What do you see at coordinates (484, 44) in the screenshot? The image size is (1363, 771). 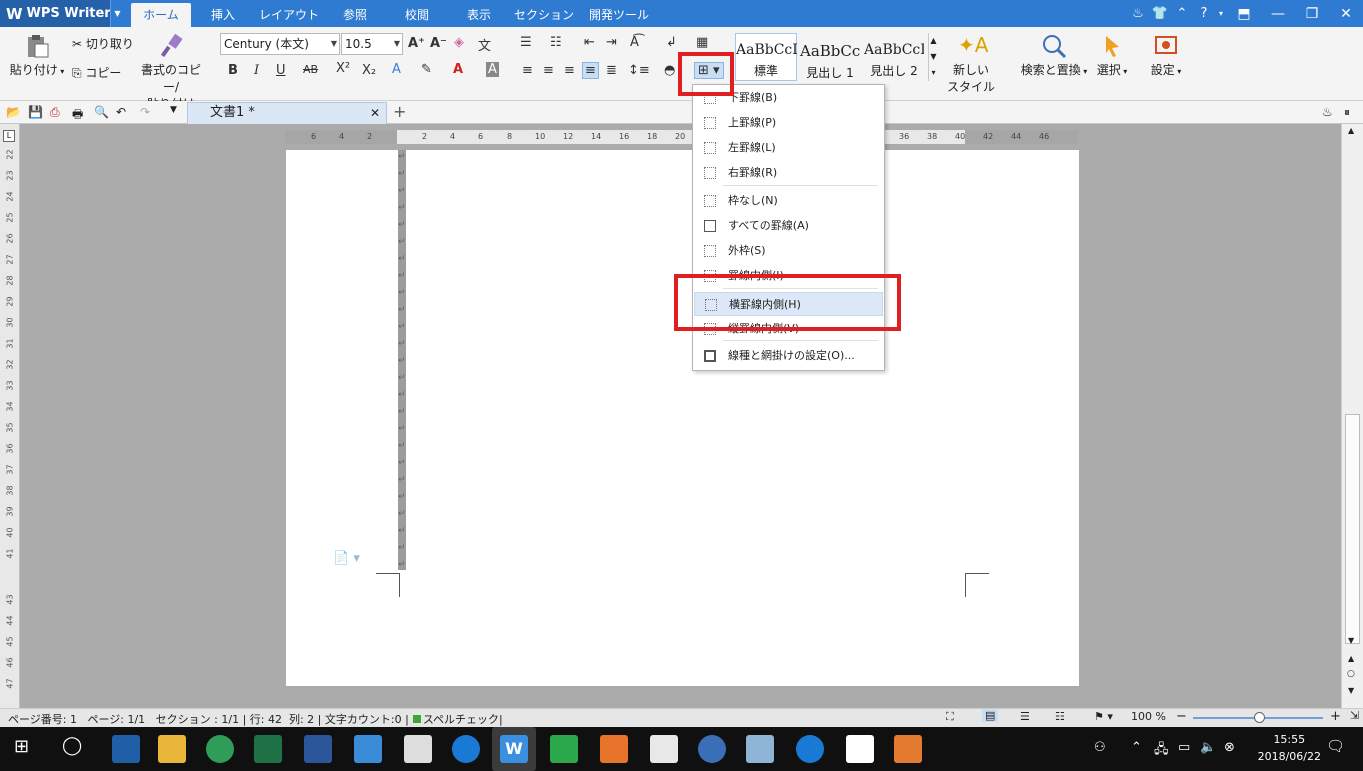 I see `phonetic-guide-icon: 文` at bounding box center [484, 44].